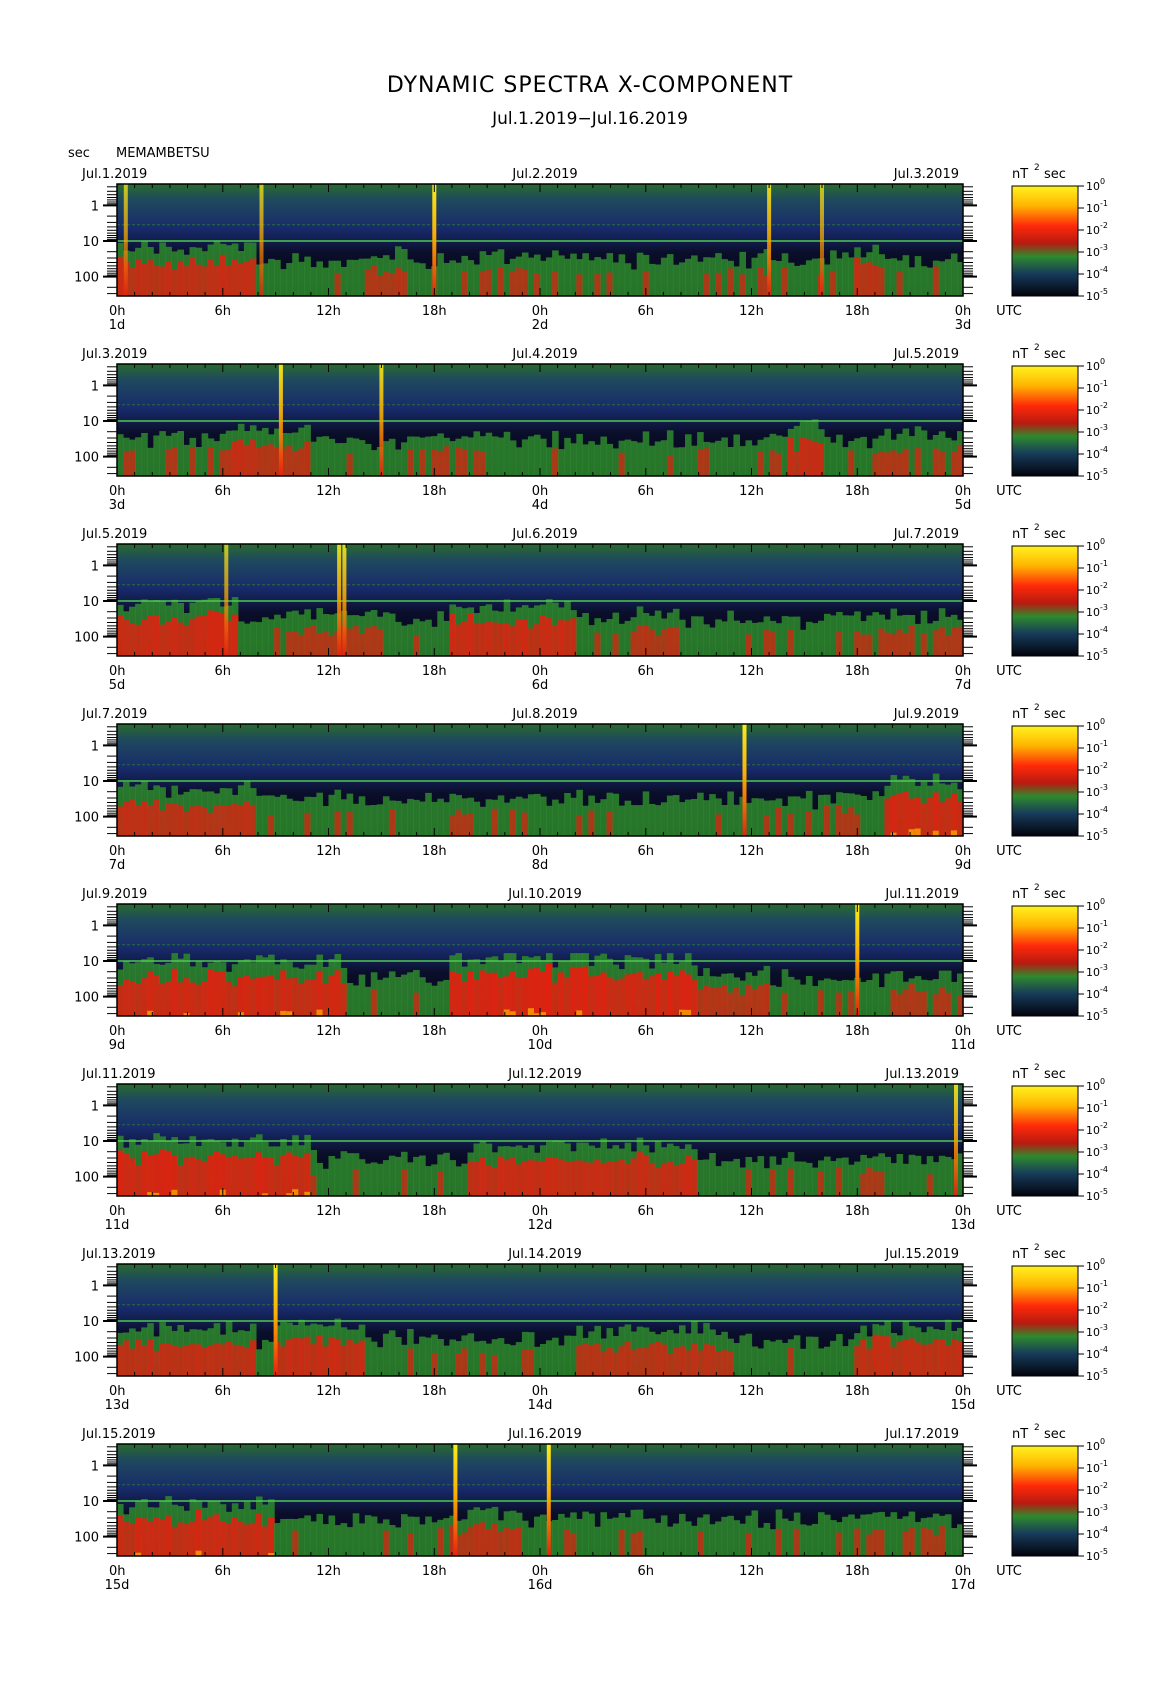  What do you see at coordinates (1045, 1501) in the screenshot?
I see `colorbar-gradient` at bounding box center [1045, 1501].